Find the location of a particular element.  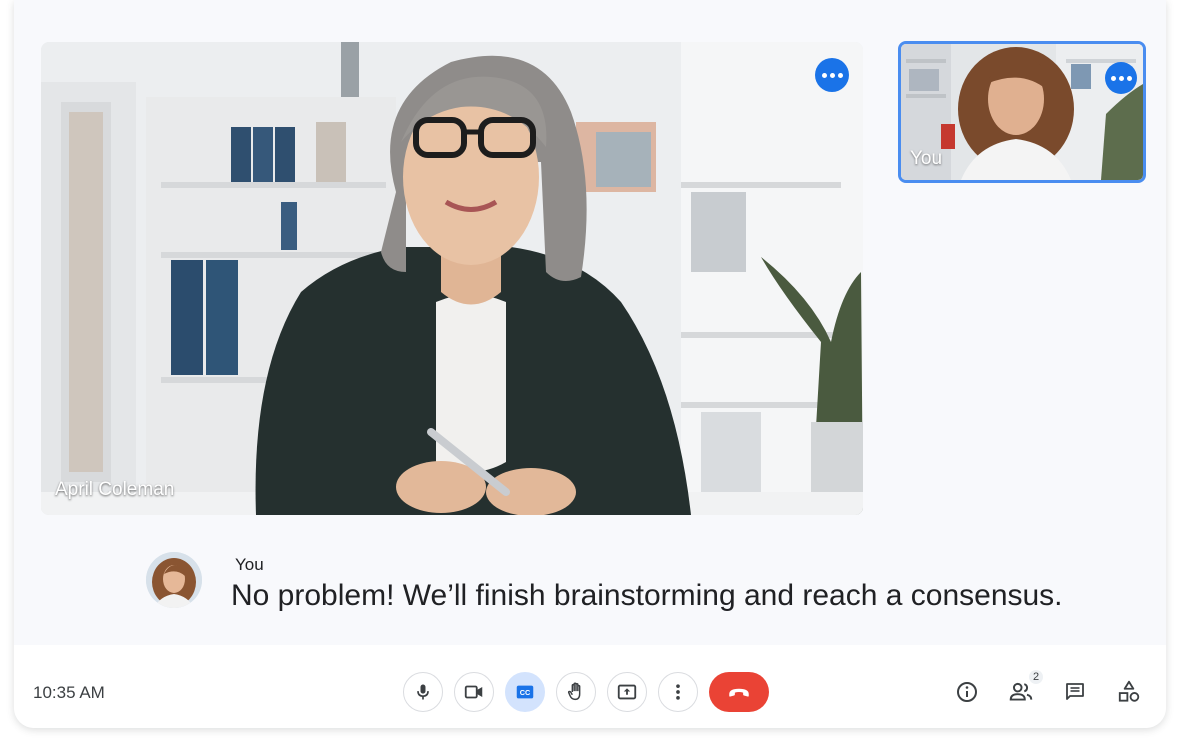

mic-icon is located at coordinates (423, 692).